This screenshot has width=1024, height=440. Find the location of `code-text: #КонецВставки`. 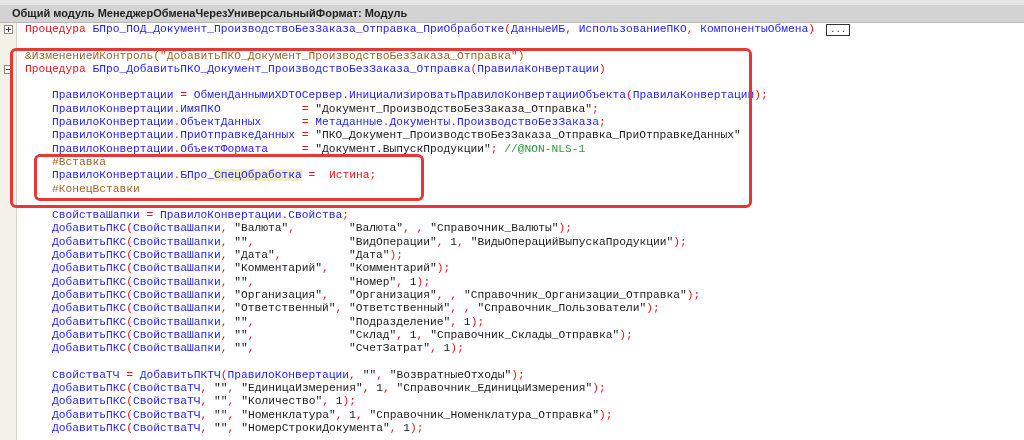

code-text: #КонецВставки is located at coordinates (96, 189).